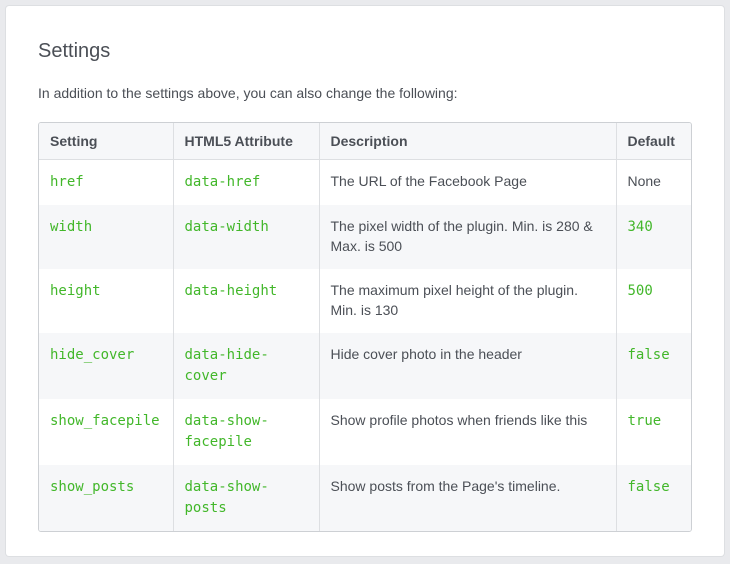 The height and width of the screenshot is (564, 730). Describe the element at coordinates (644, 421) in the screenshot. I see `default-value: true` at that location.